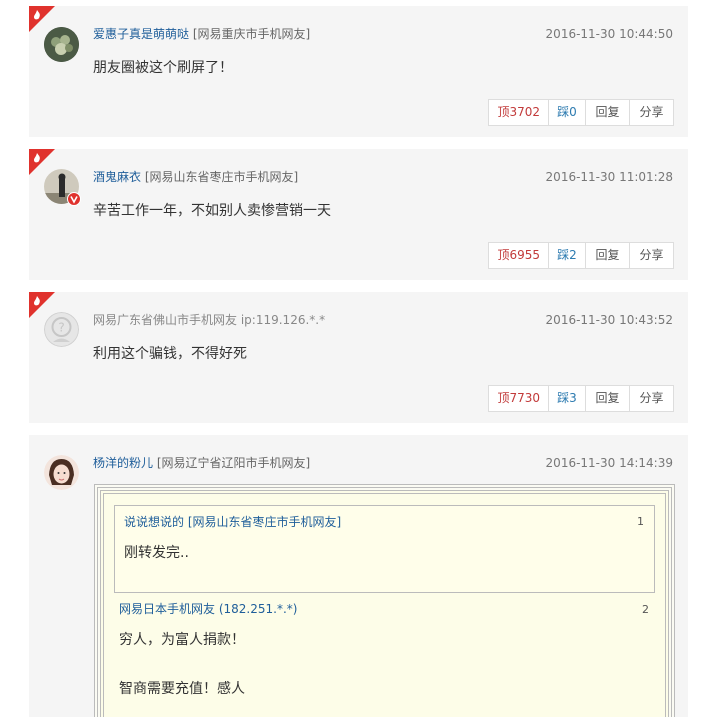 The height and width of the screenshot is (717, 707). Describe the element at coordinates (566, 255) in the screenshot. I see `downvote-button: 踩2` at that location.